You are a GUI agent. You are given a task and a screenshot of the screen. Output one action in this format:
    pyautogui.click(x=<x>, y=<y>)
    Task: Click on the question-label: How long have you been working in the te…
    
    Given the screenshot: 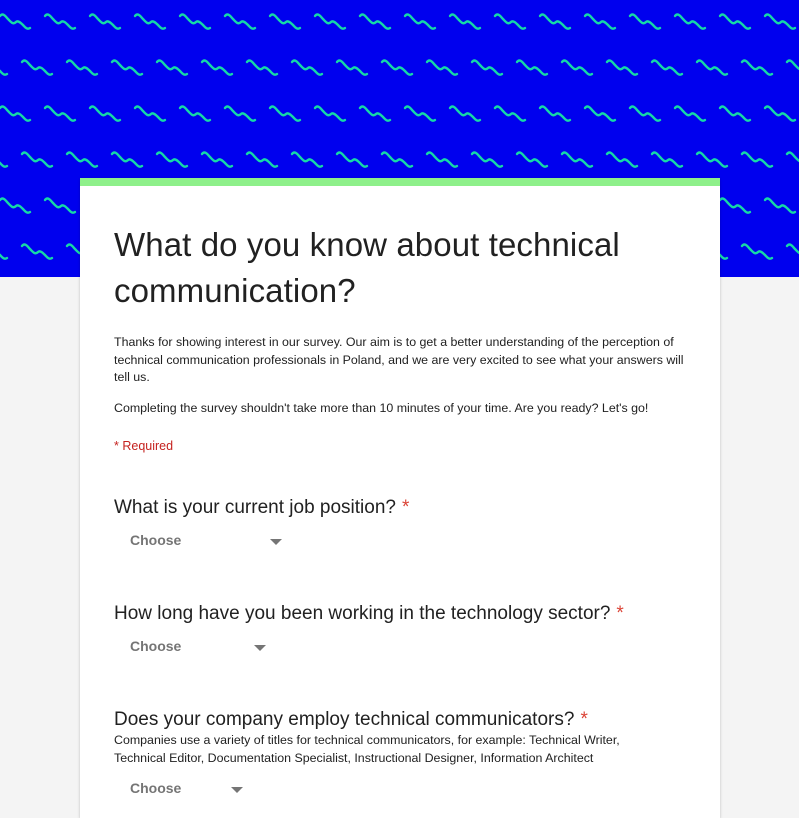 What is the action you would take?
    pyautogui.click(x=369, y=613)
    